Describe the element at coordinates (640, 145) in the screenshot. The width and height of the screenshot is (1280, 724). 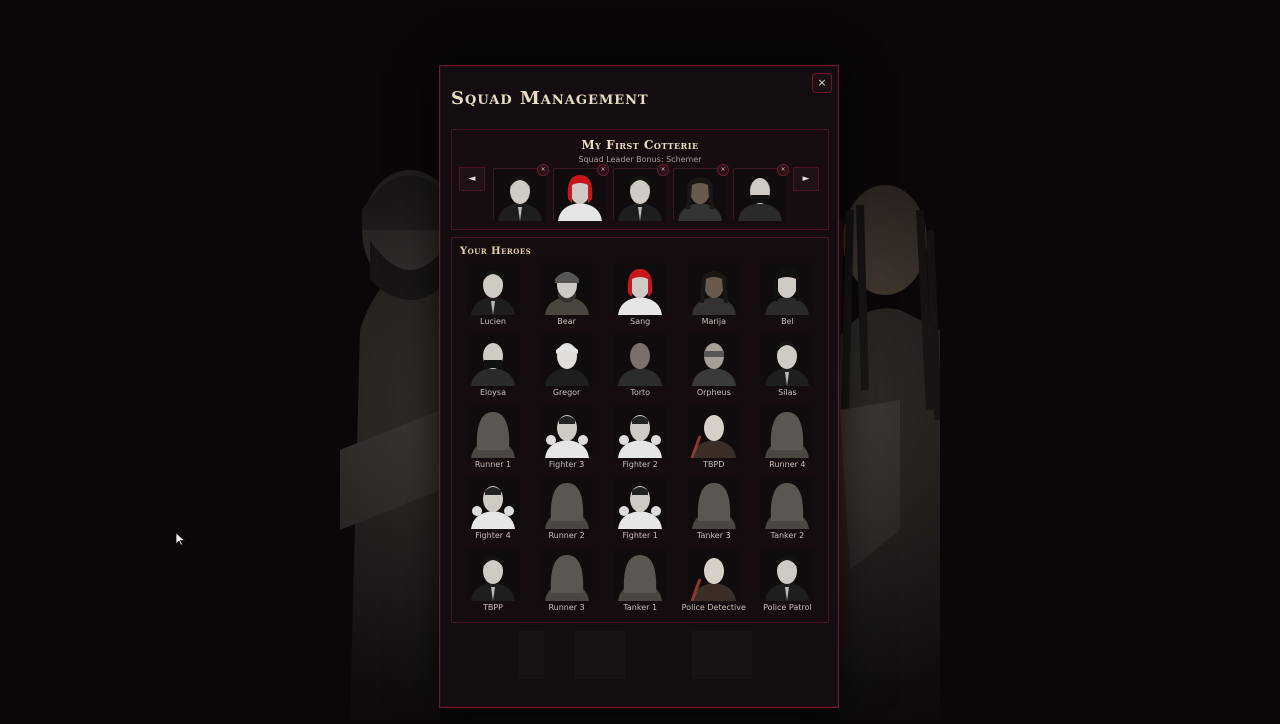
I see `squad-name: My First Cotterie` at that location.